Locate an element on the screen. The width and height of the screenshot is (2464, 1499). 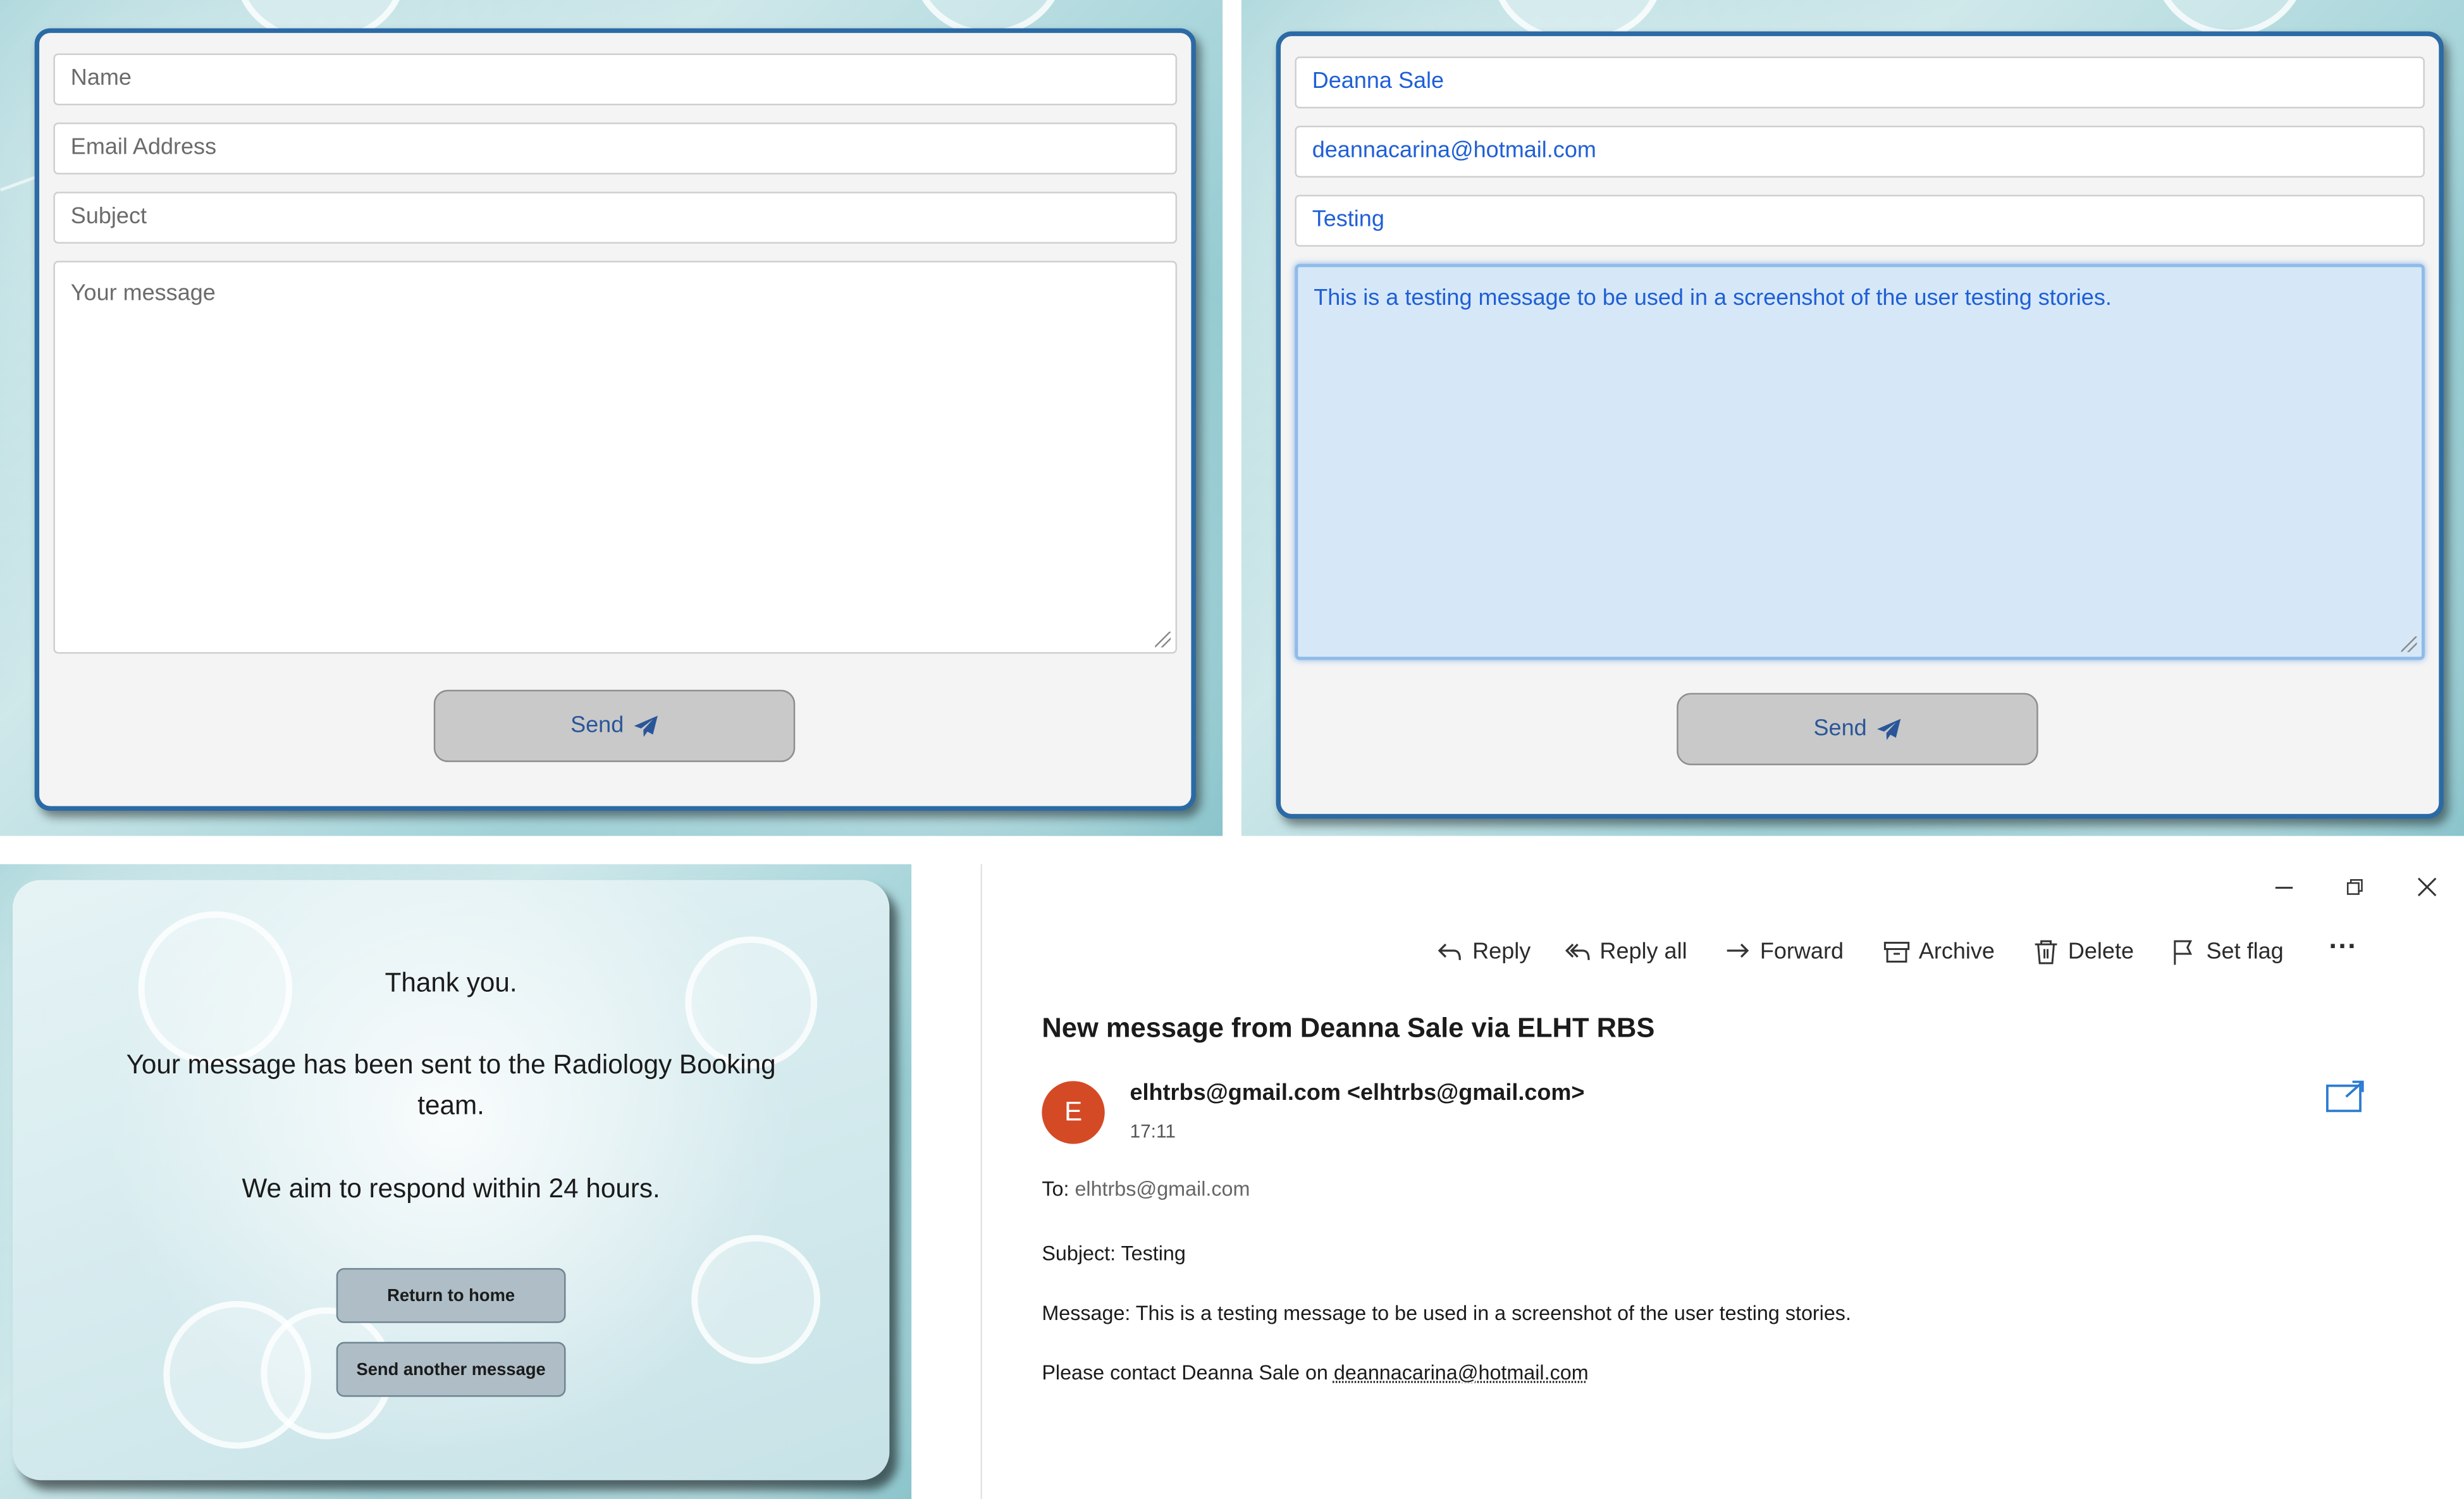
reply-button: Reply is located at coordinates (1484, 952).